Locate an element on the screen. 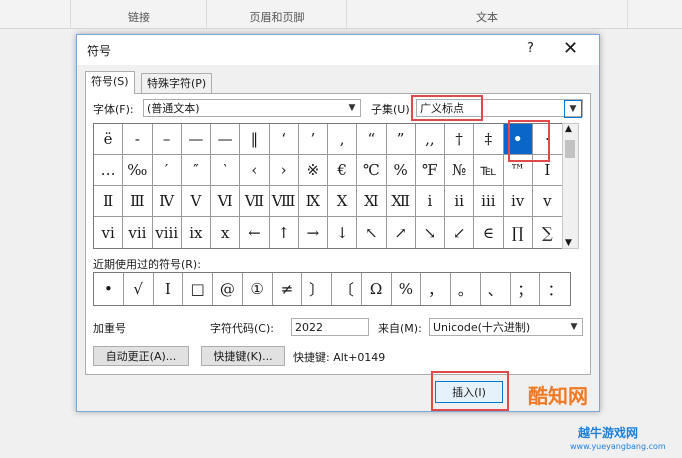 The width and height of the screenshot is (682, 458). symbol-cell: Ⅻ is located at coordinates (401, 201).